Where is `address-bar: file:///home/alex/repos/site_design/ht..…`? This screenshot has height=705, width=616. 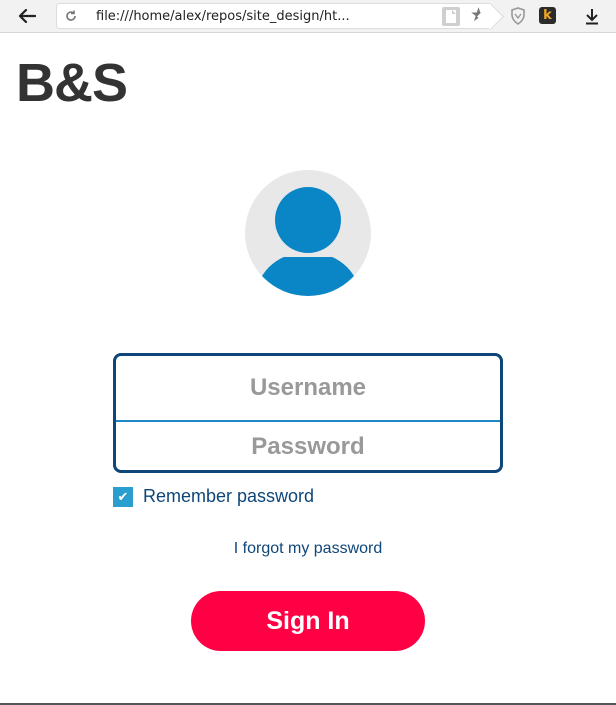
address-bar: file:///home/alex/repos/site_design/ht..… is located at coordinates (274, 16).